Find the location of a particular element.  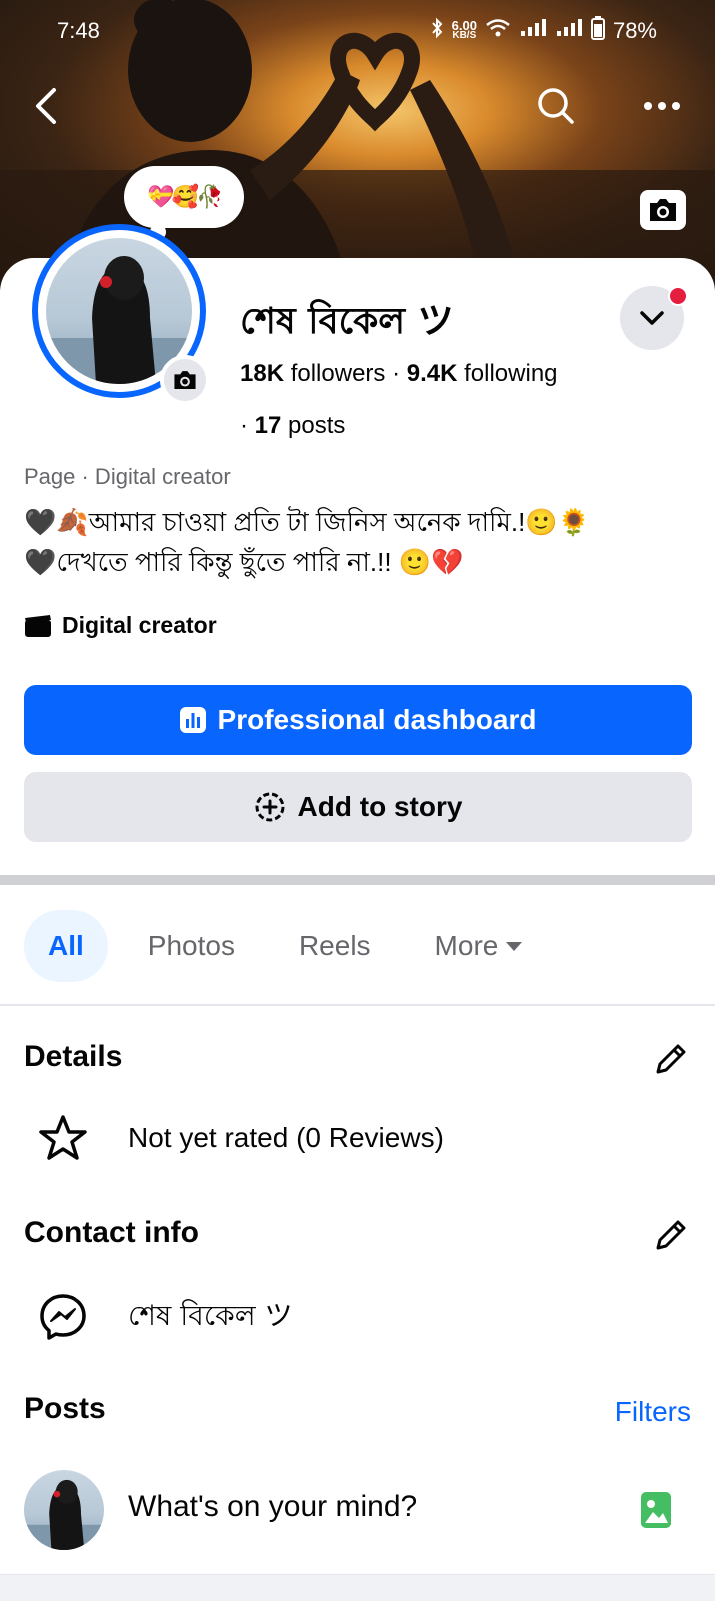

wifi-icon is located at coordinates (498, 31).